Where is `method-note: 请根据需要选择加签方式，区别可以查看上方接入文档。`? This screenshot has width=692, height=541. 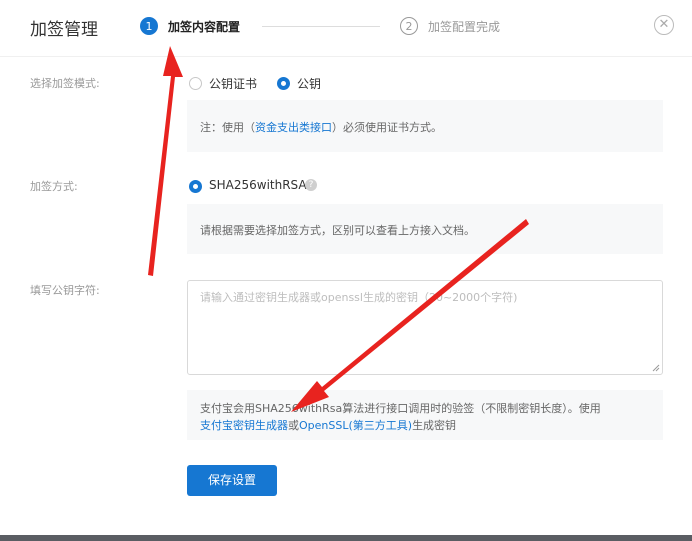 method-note: 请根据需要选择加签方式，区别可以查看上方接入文档。 is located at coordinates (425, 229).